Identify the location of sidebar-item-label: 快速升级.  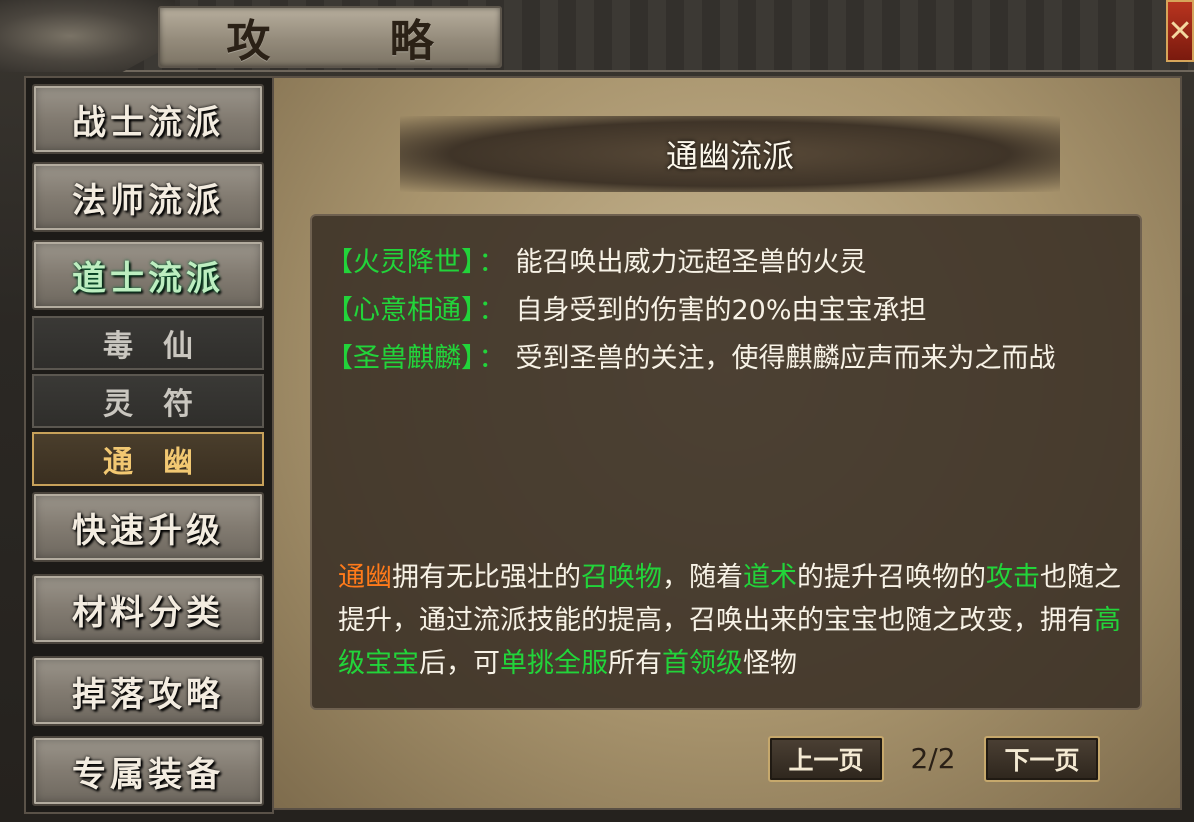
(148, 530).